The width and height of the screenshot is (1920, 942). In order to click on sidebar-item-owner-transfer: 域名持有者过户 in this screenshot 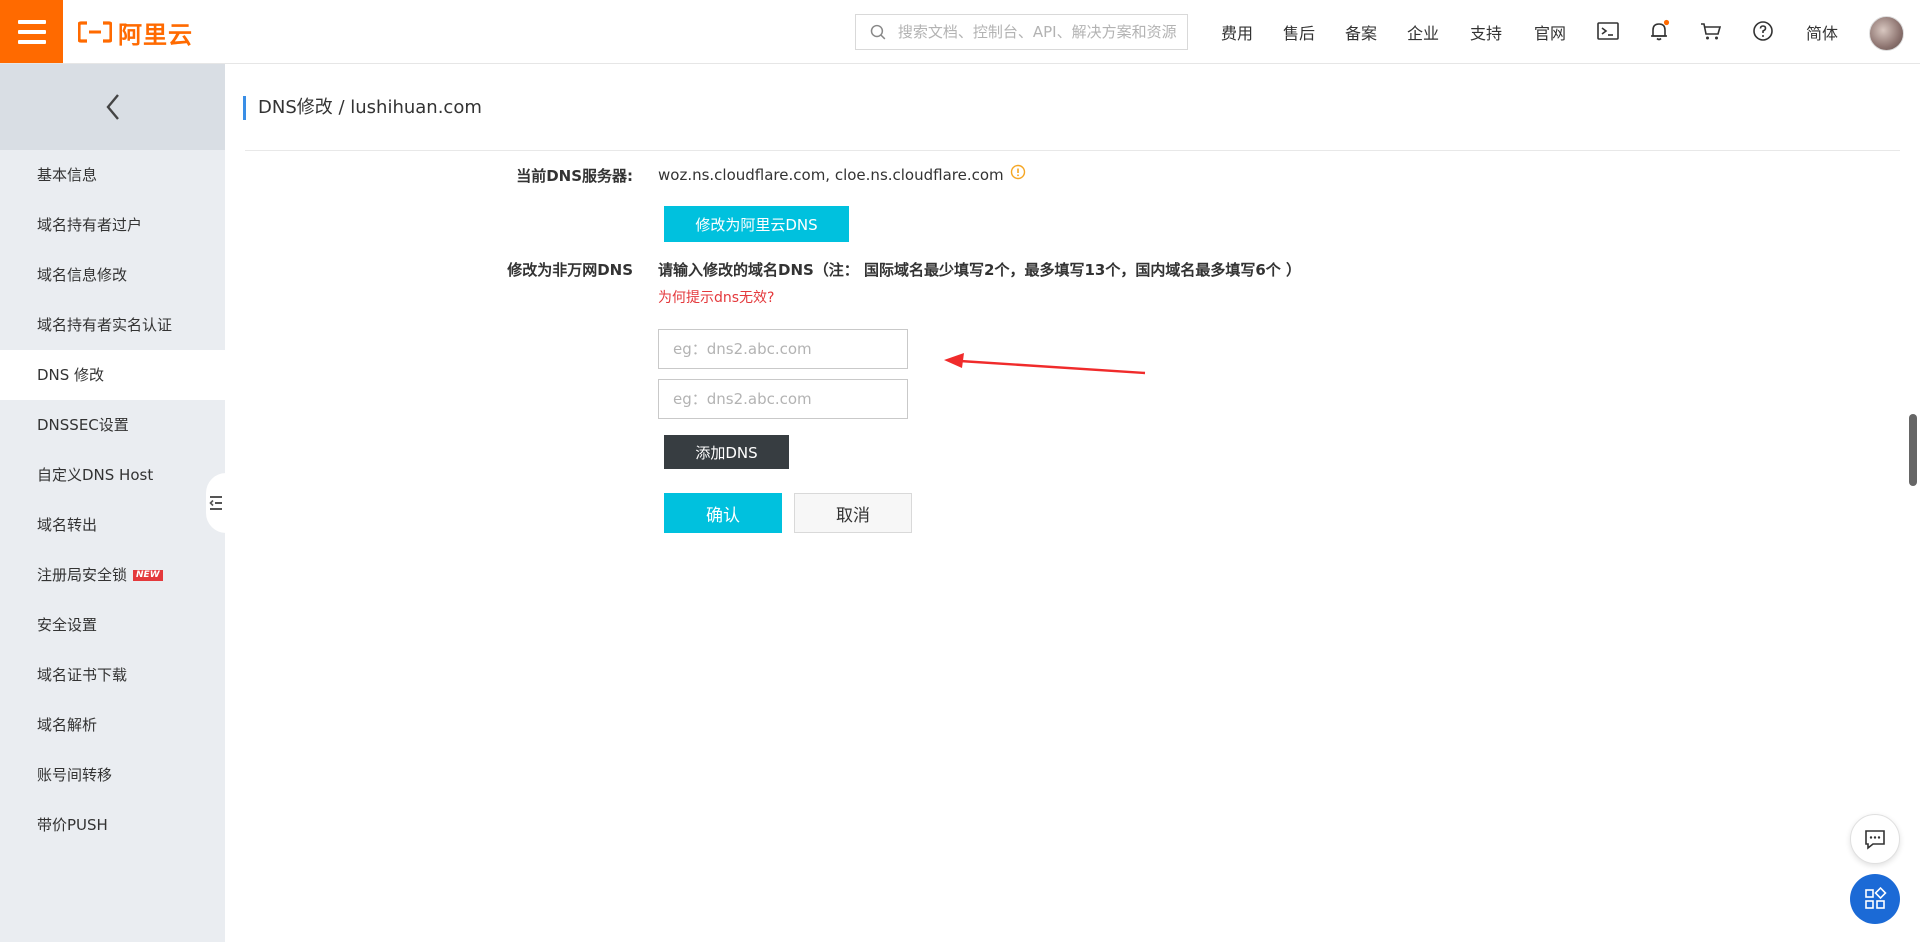, I will do `click(112, 225)`.